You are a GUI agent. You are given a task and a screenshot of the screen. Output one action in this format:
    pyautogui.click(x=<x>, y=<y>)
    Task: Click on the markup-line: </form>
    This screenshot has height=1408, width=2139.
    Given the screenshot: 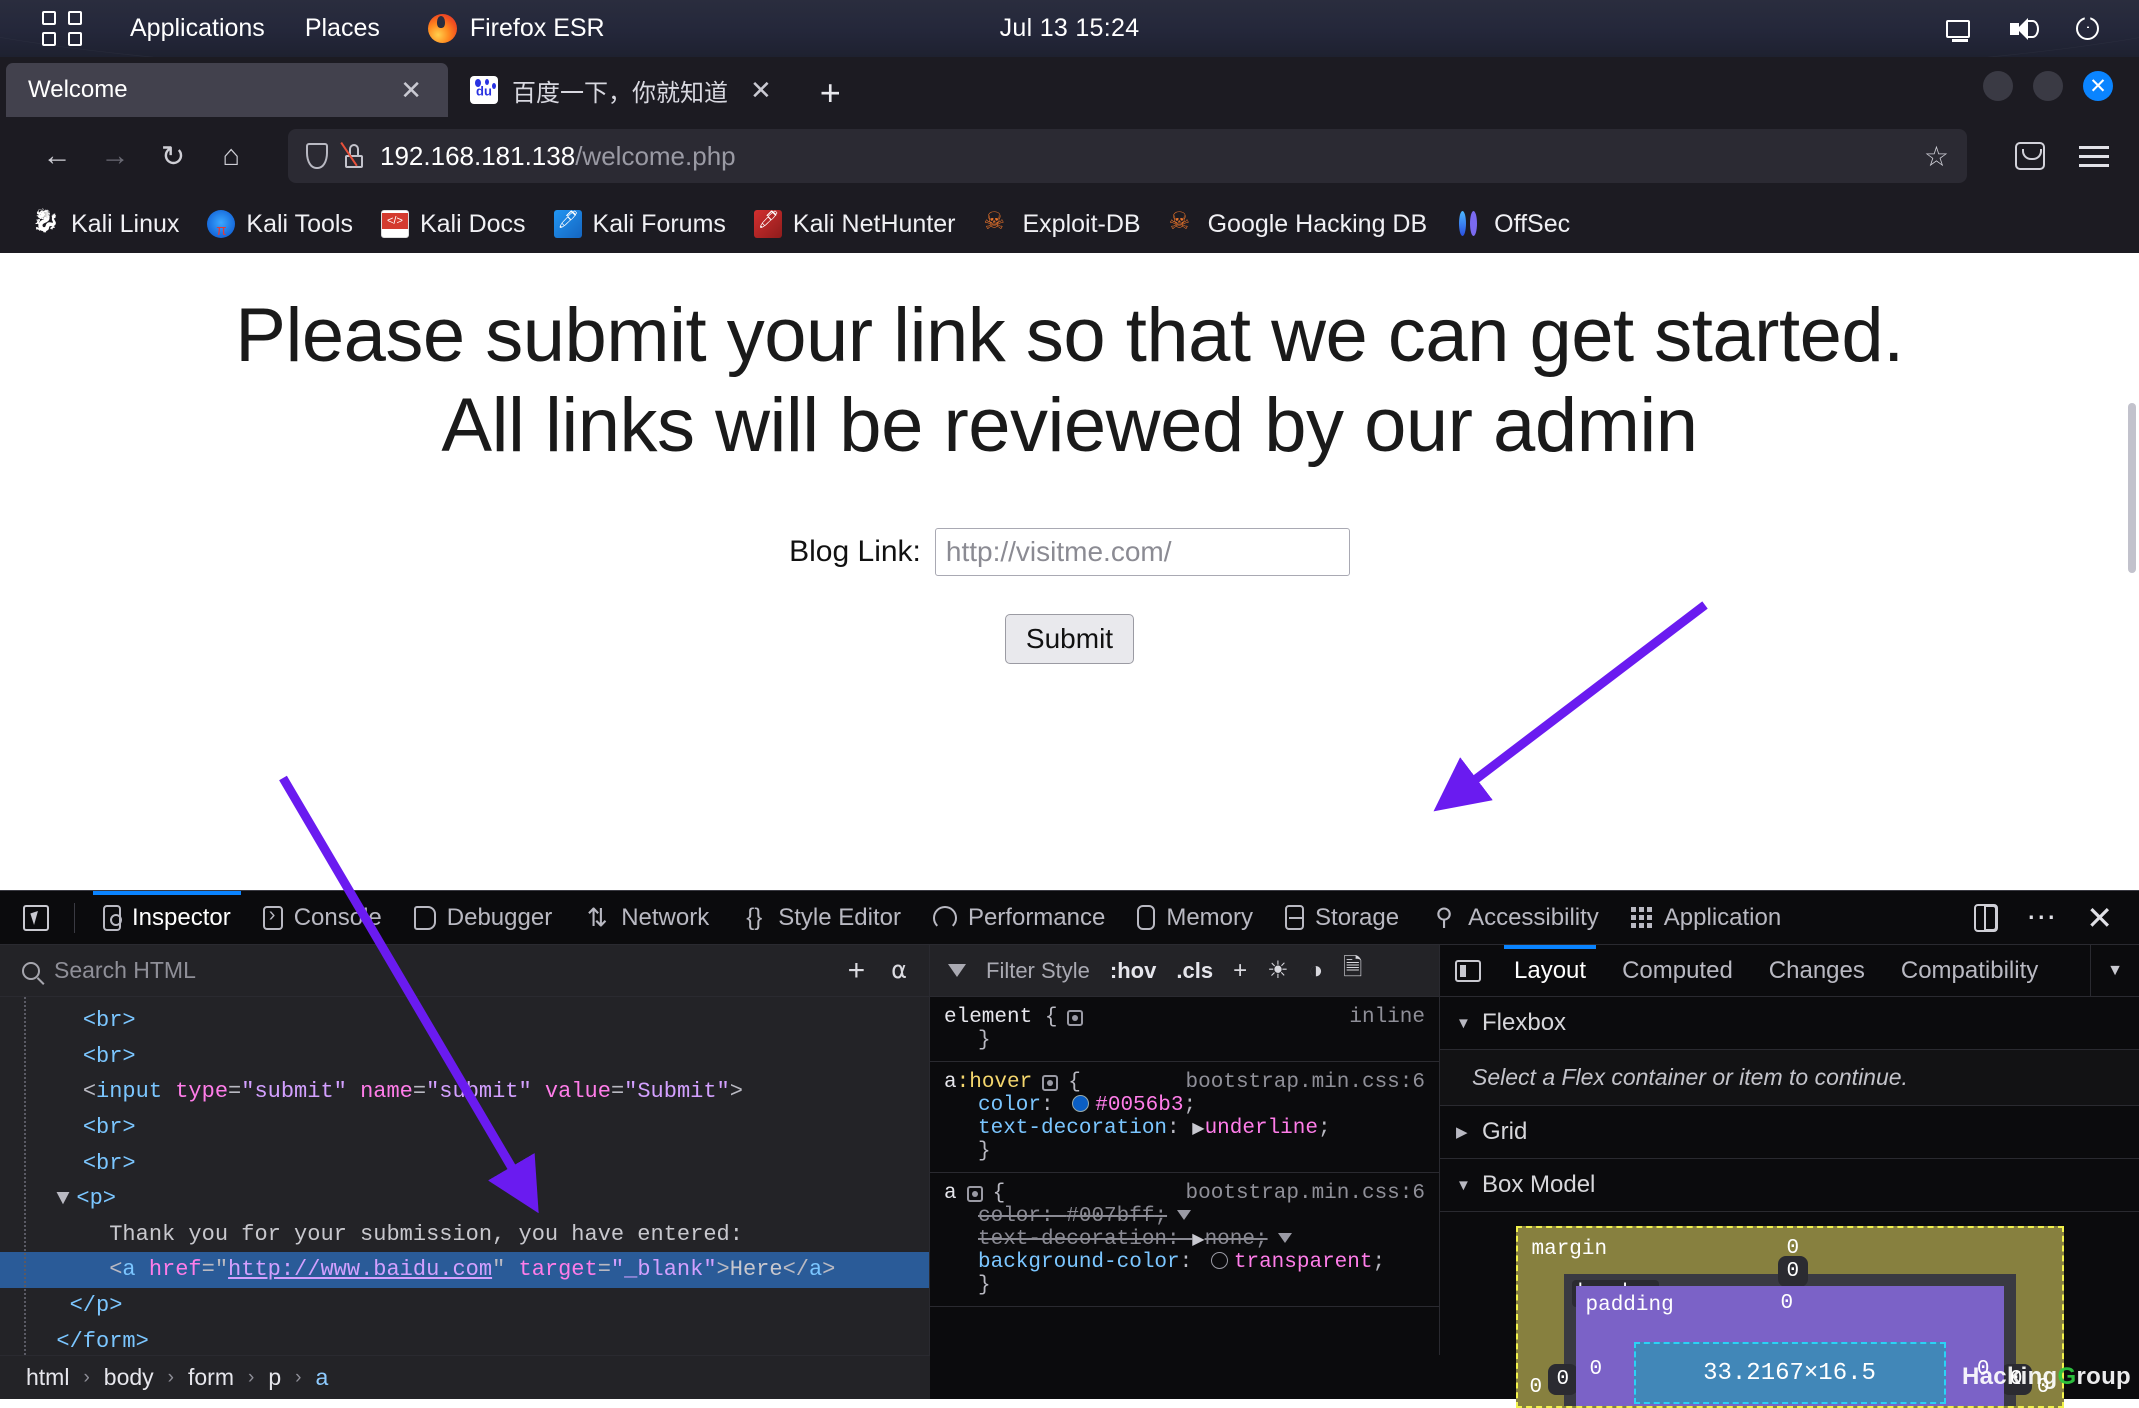 What is the action you would take?
    pyautogui.click(x=464, y=1339)
    